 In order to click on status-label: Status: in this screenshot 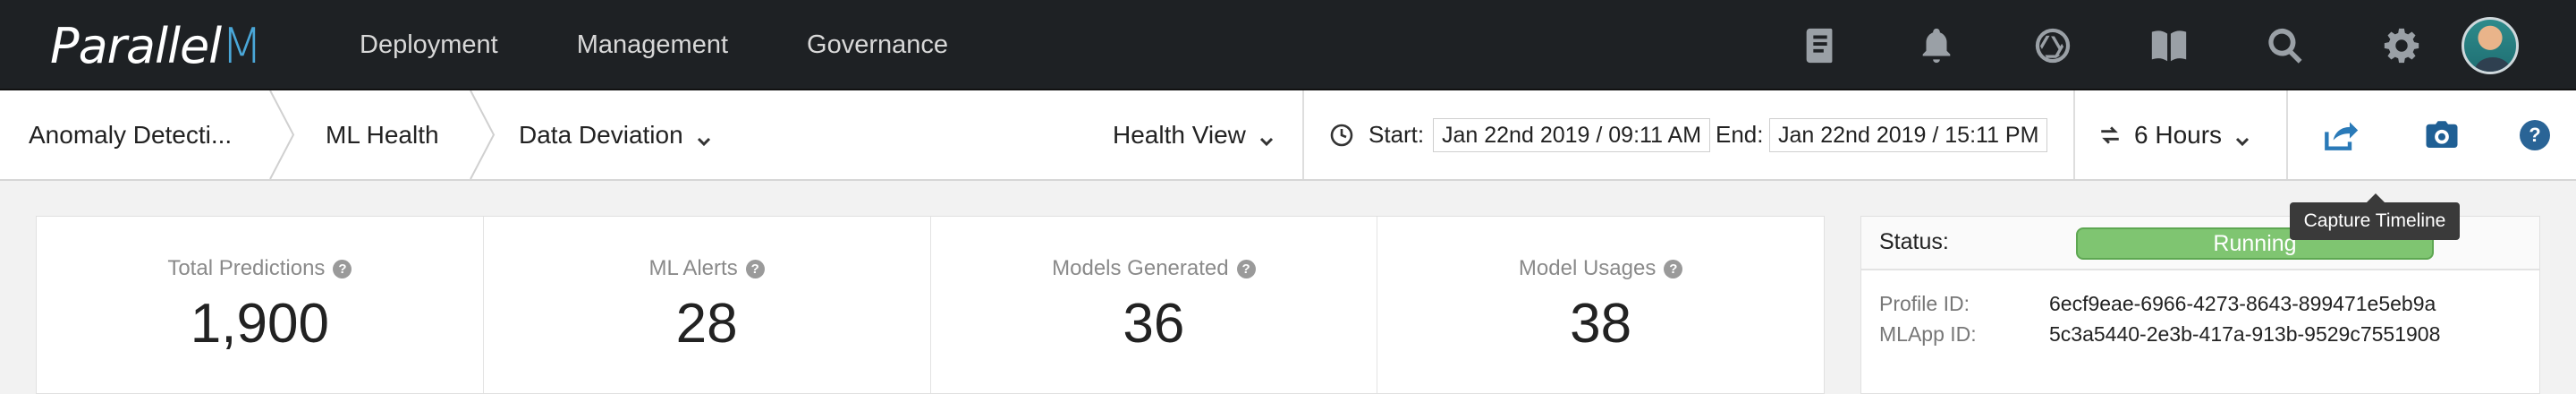, I will do `click(1914, 242)`.